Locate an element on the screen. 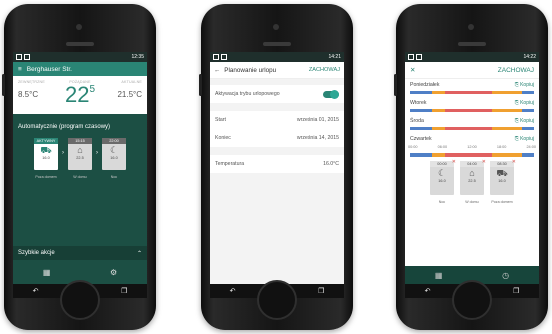 Image resolution: width=552 pixels, height=334 pixels. status-time: 14:22 is located at coordinates (529, 57).